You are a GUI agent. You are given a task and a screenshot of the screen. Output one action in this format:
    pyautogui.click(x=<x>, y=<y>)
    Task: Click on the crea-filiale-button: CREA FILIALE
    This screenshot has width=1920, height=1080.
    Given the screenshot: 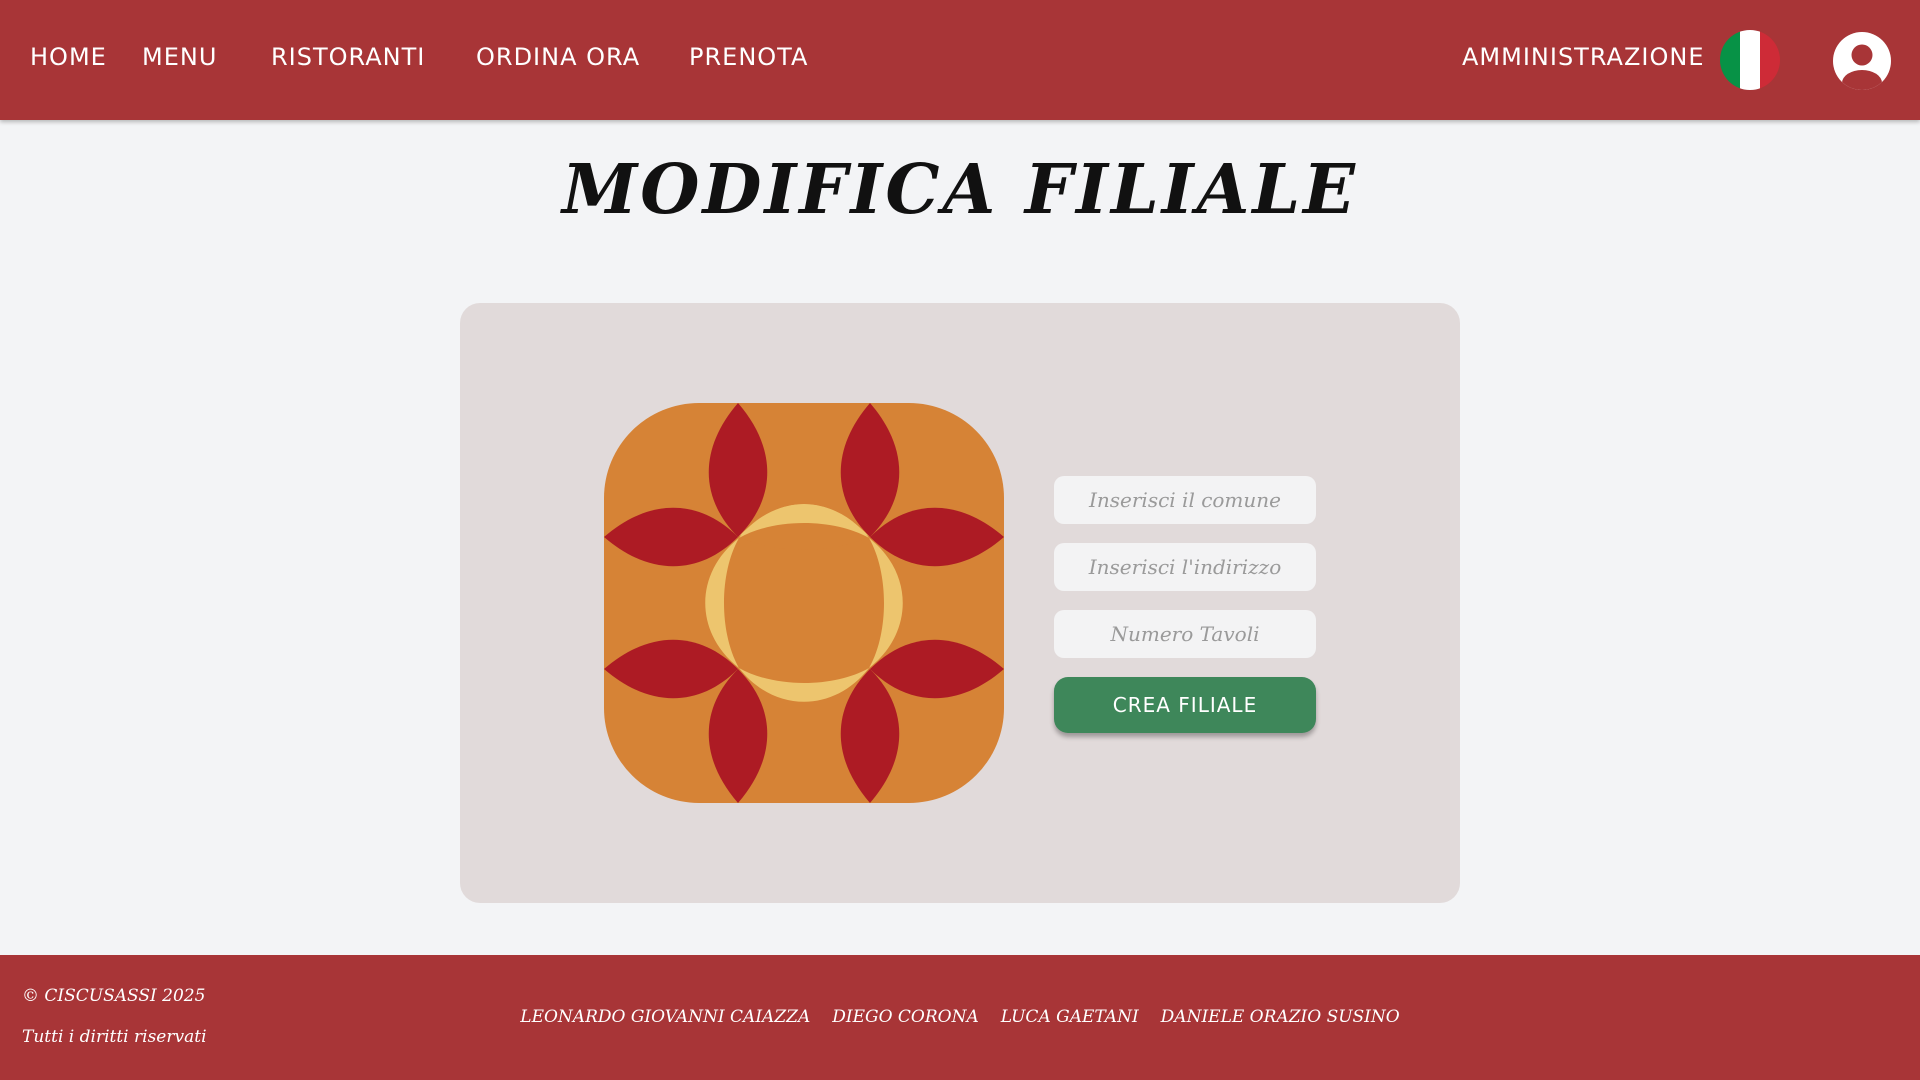 What is the action you would take?
    pyautogui.click(x=1185, y=705)
    